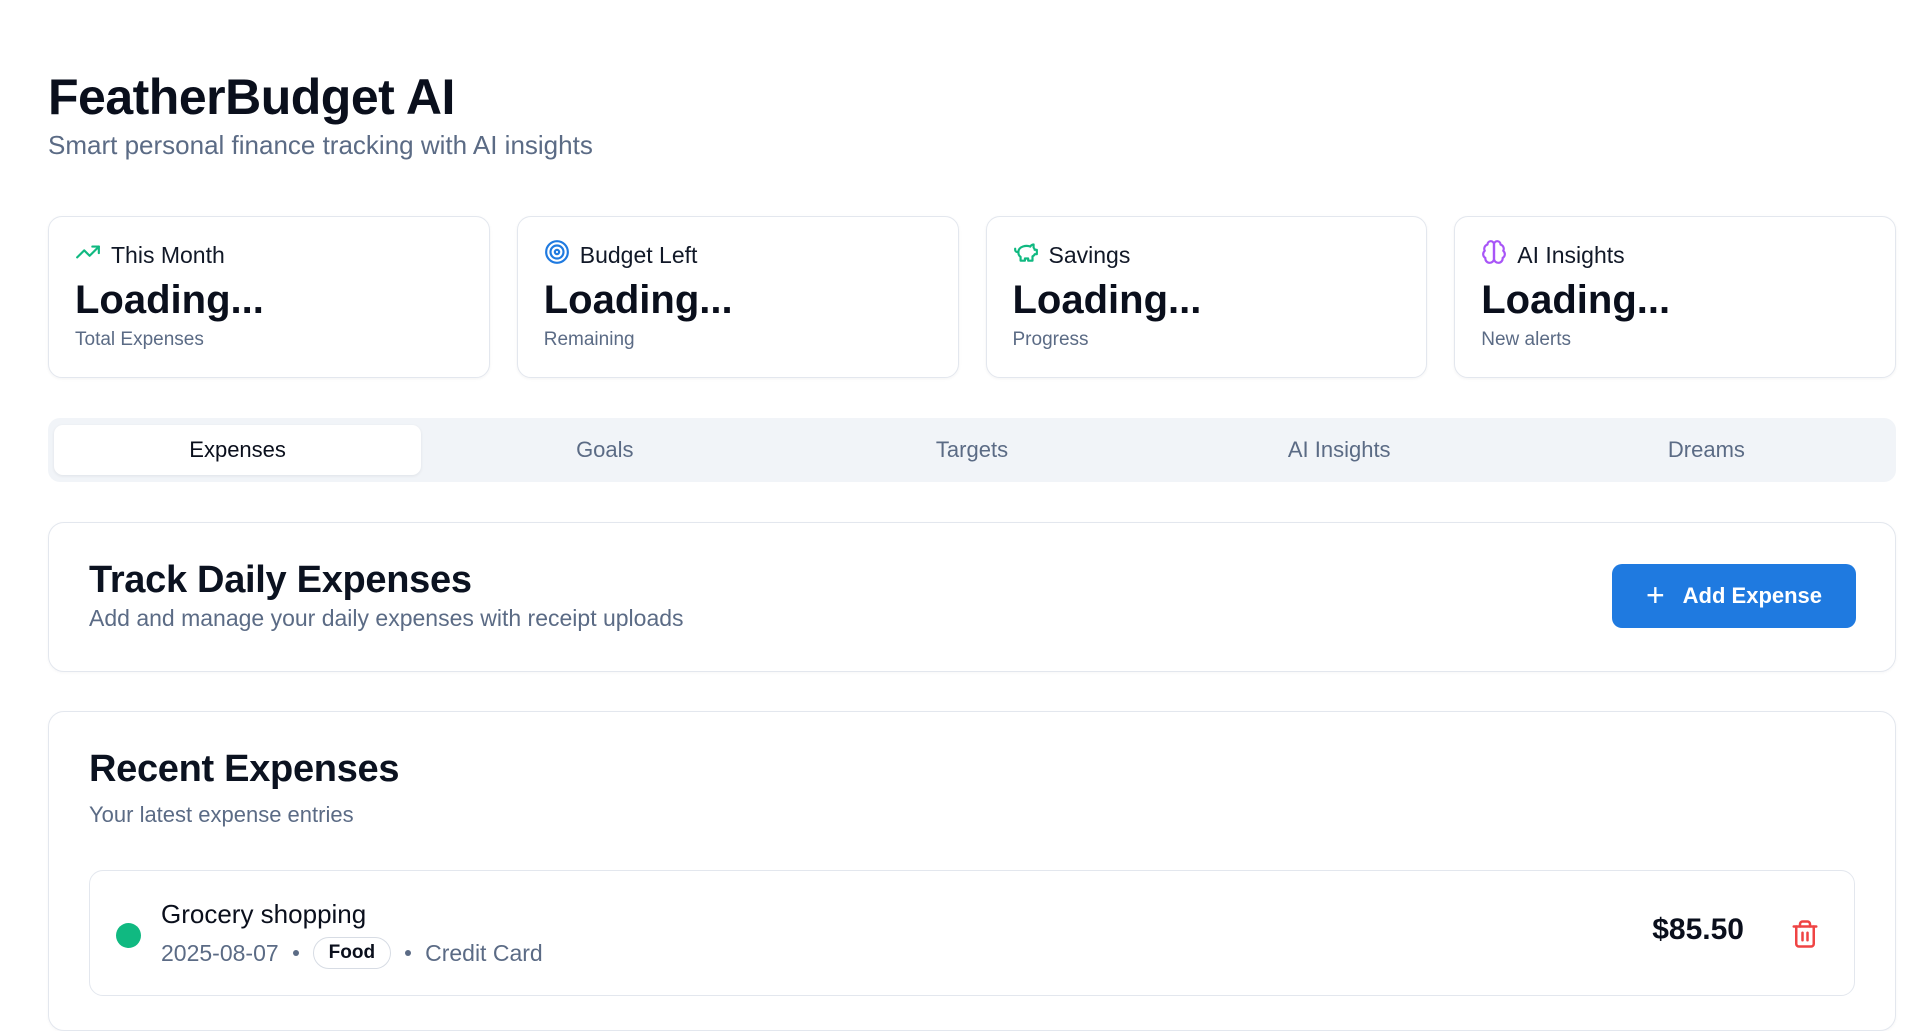  What do you see at coordinates (88, 255) in the screenshot?
I see `trending-up-icon` at bounding box center [88, 255].